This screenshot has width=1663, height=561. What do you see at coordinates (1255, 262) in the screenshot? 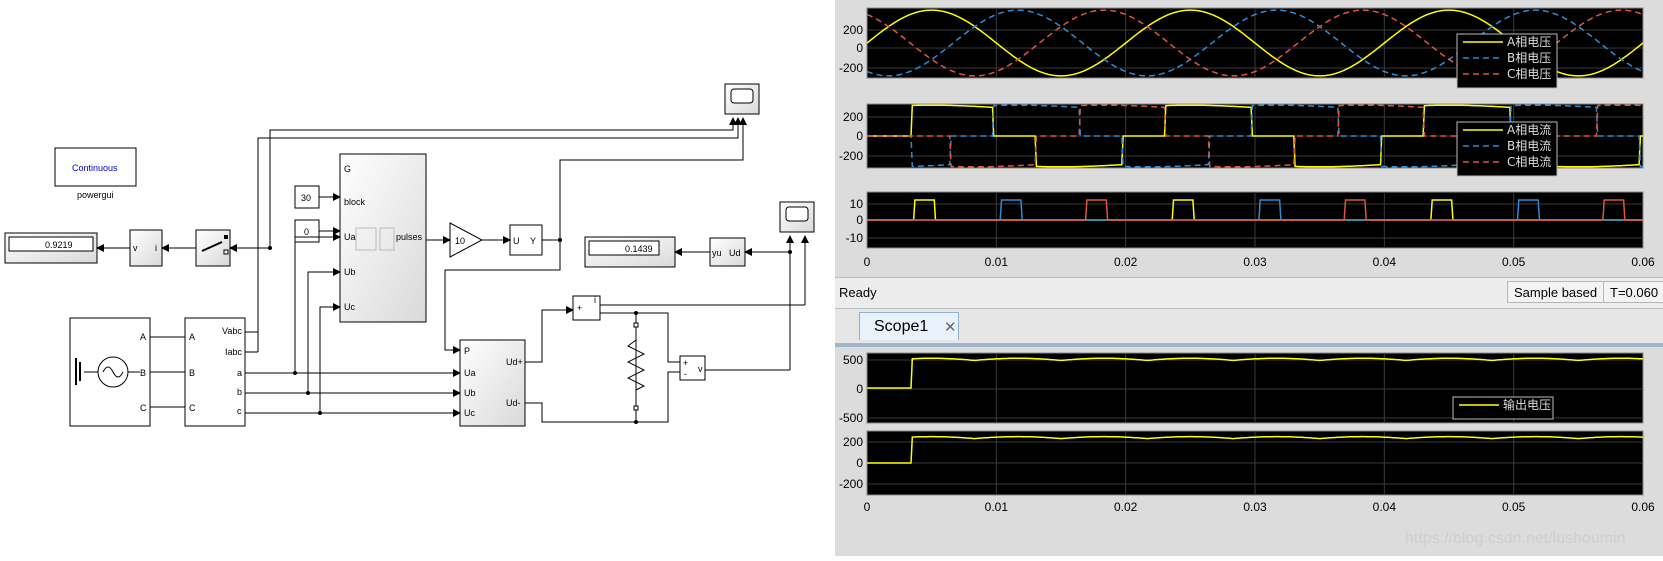
I see `x-tick-top: 0.03` at bounding box center [1255, 262].